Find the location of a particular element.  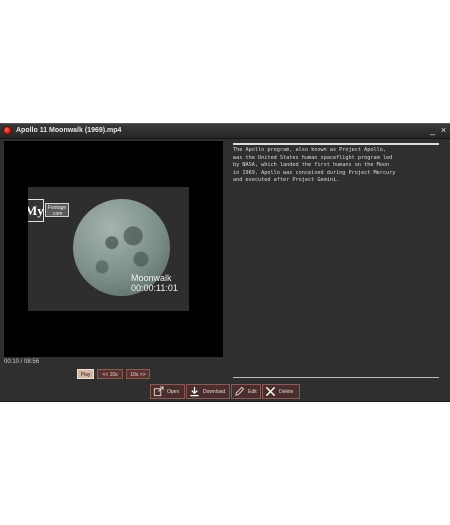

open-button: Open is located at coordinates (167, 391).